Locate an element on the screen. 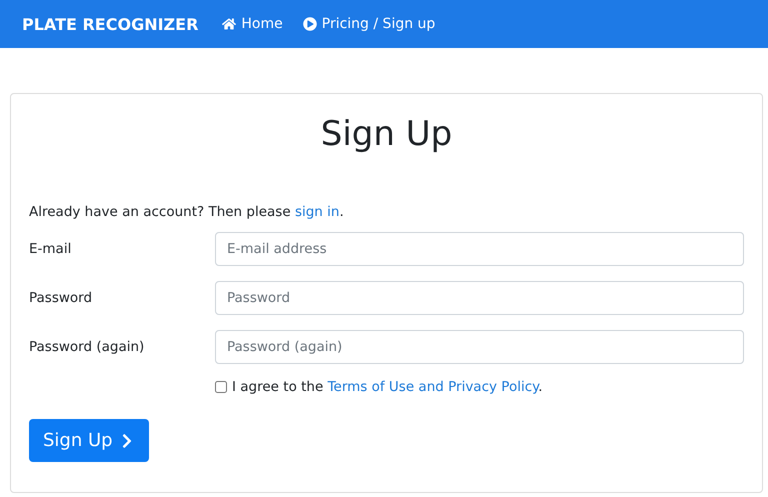  brand-logo: PLATE RECOGNIZER is located at coordinates (110, 24).